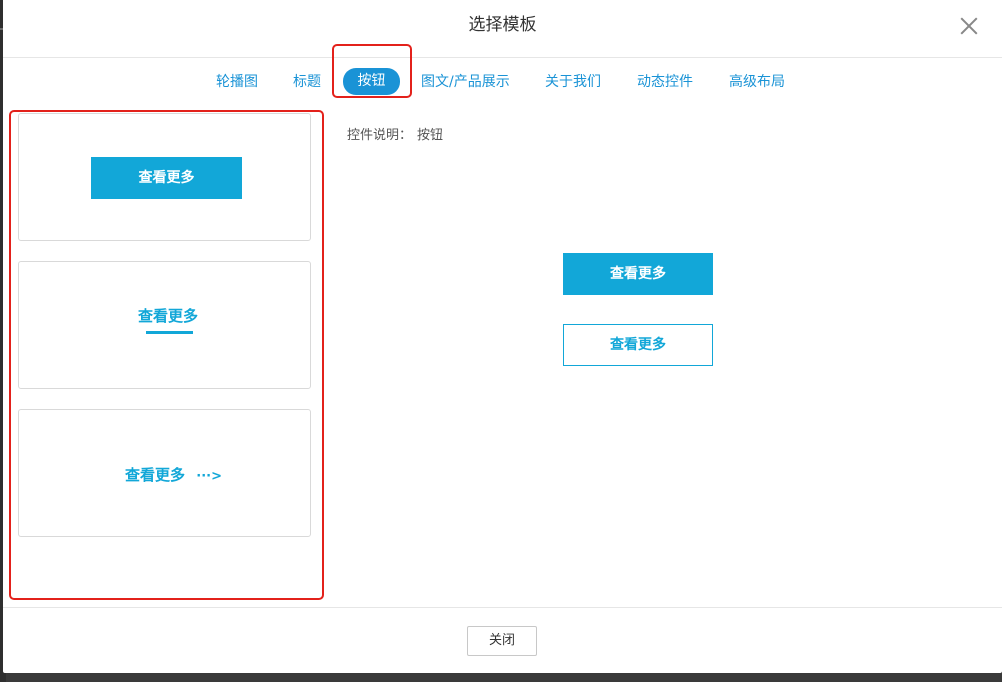 The width and height of the screenshot is (1002, 682). I want to click on description-label: 控件说明：, so click(380, 135).